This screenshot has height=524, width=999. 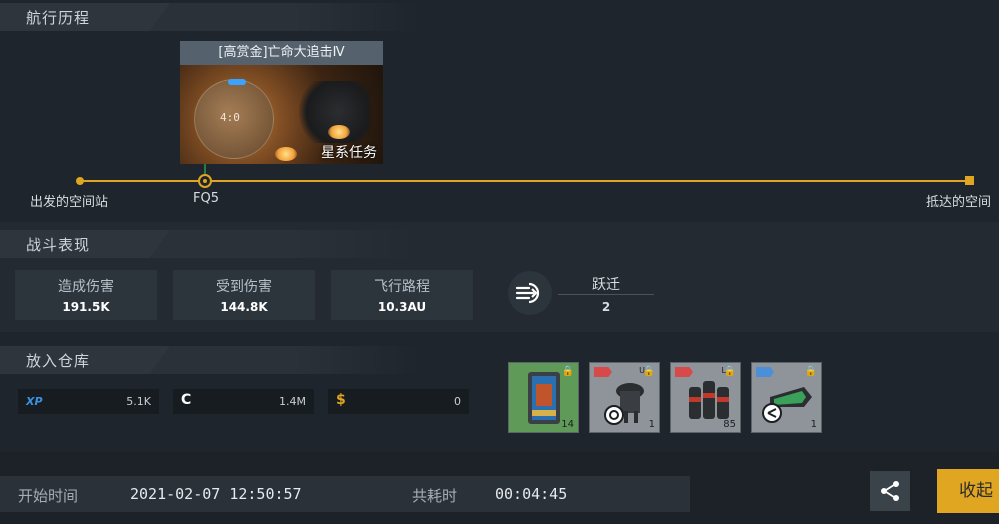 What do you see at coordinates (606, 294) in the screenshot?
I see `divider` at bounding box center [606, 294].